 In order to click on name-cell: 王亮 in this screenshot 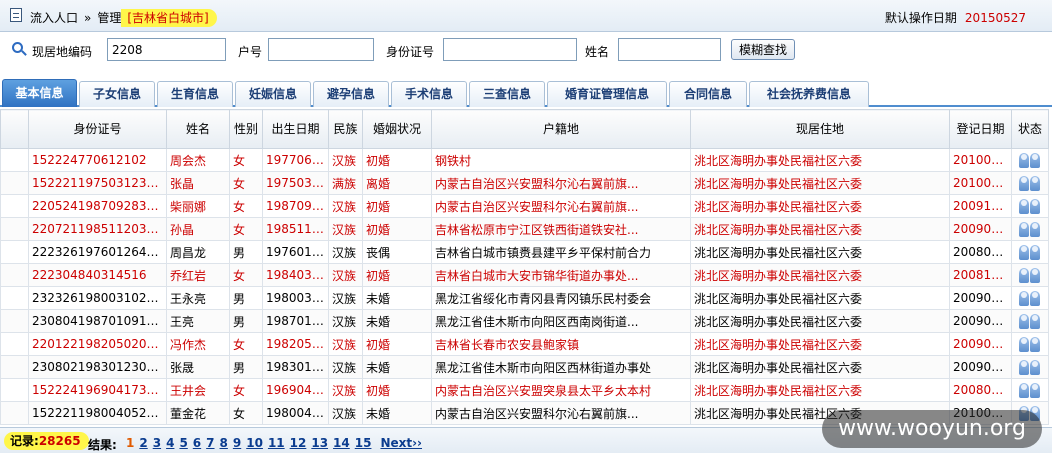, I will do `click(198, 321)`.